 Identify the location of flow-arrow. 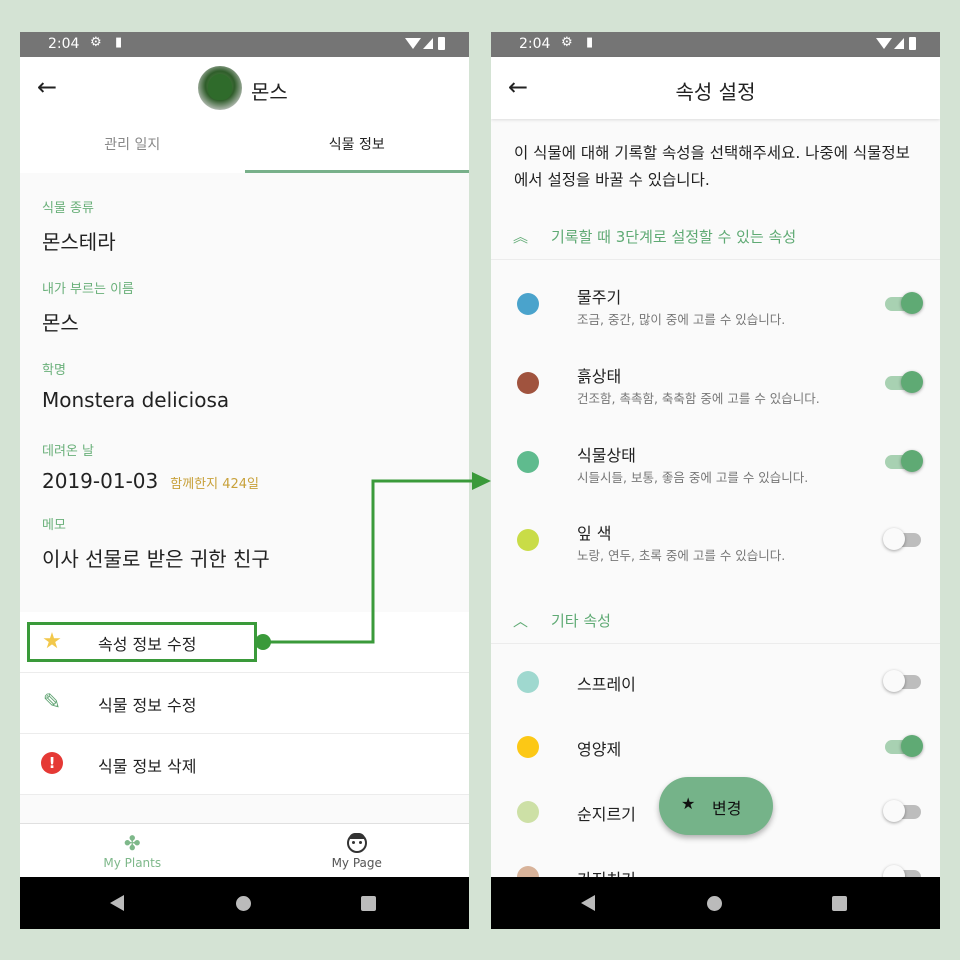
(380, 558).